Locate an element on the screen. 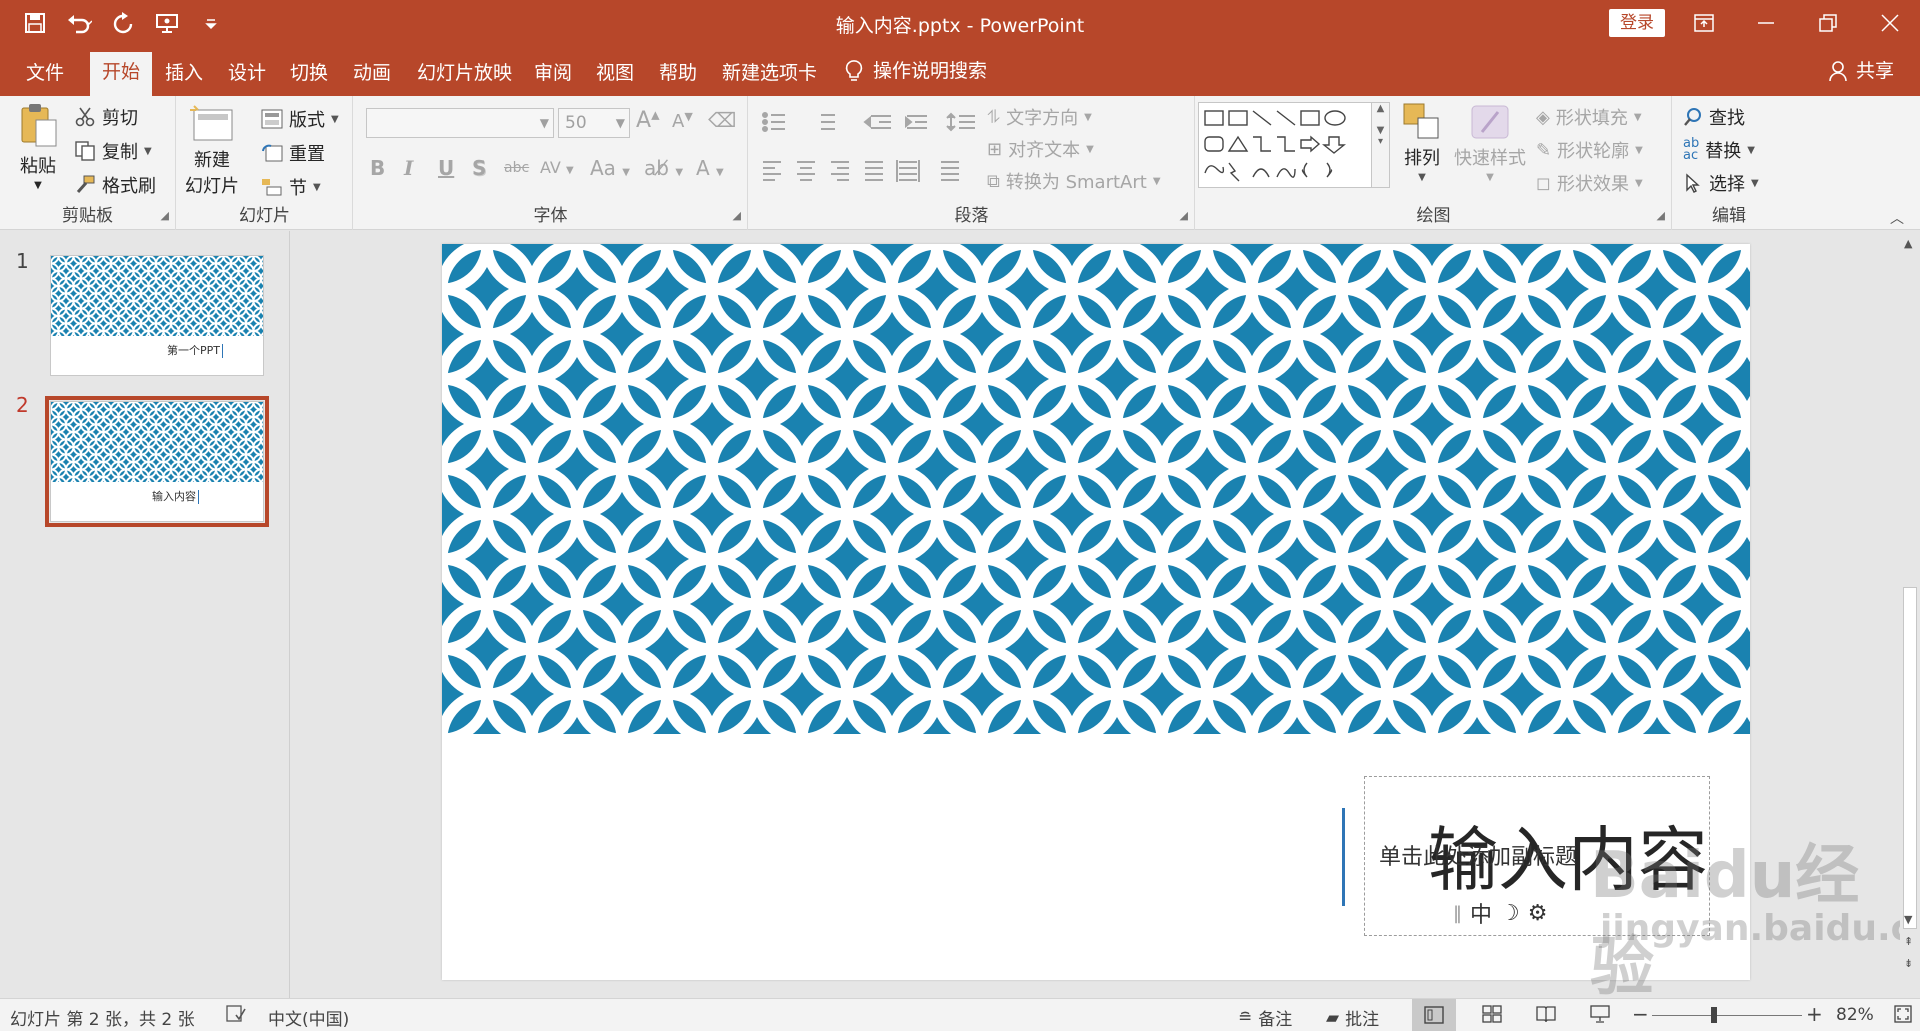 Image resolution: width=1920 pixels, height=1031 pixels. share-button: 共享 is located at coordinates (1861, 71).